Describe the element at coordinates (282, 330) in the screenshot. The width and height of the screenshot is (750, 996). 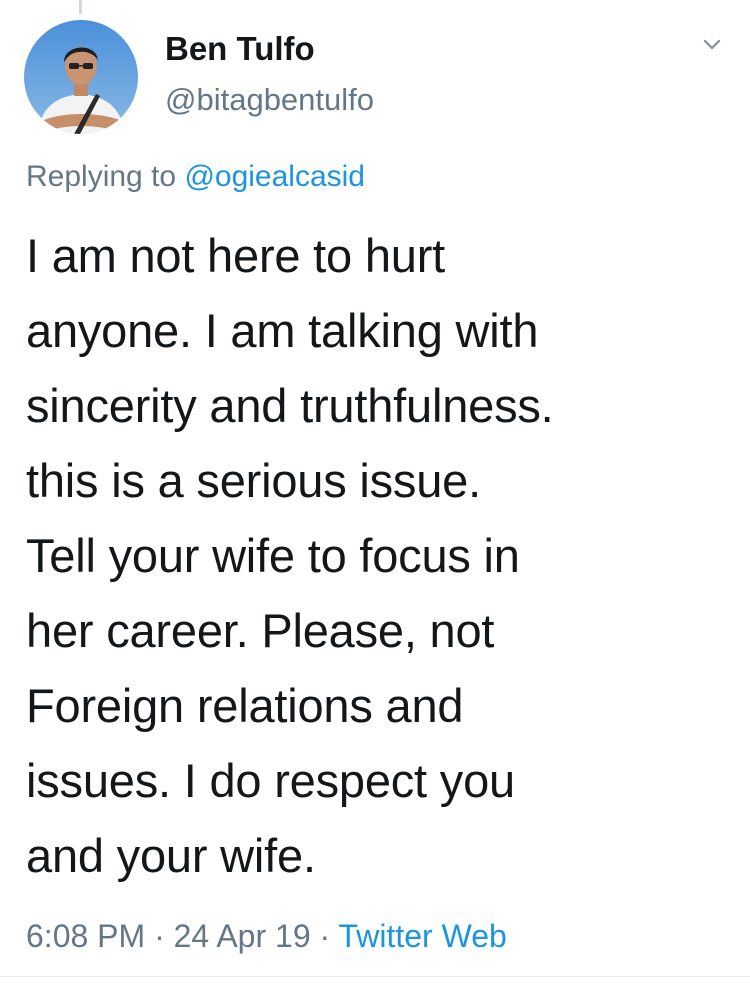
I see `tweet-text-line: anyone. I am talking with` at that location.